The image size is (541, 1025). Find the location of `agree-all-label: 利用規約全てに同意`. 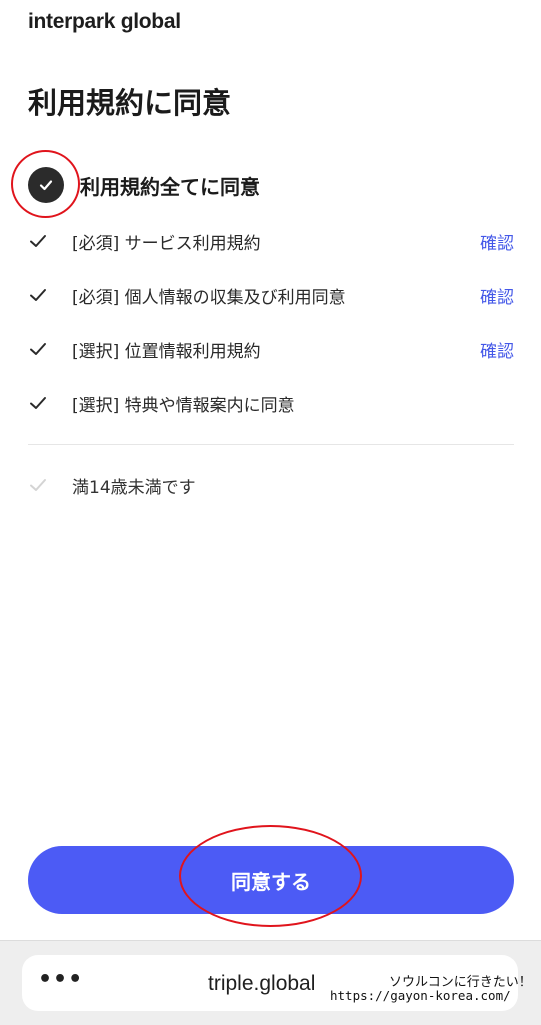

agree-all-label: 利用規約全てに同意 is located at coordinates (170, 186).